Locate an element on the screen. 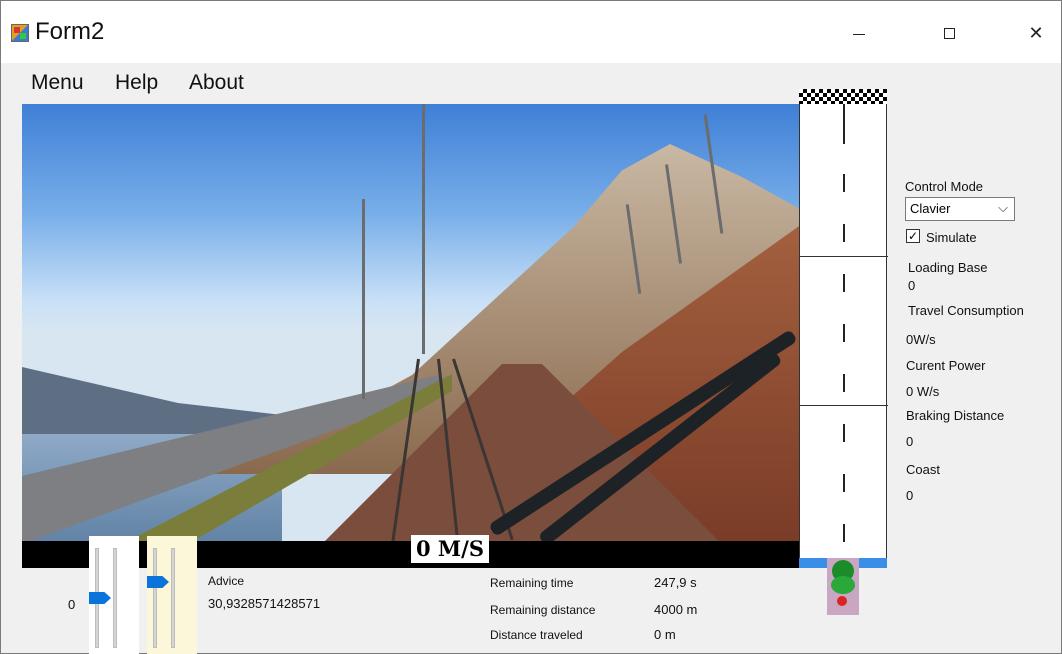 The height and width of the screenshot is (654, 1062). speed-readout: 0 M/S is located at coordinates (450, 549).